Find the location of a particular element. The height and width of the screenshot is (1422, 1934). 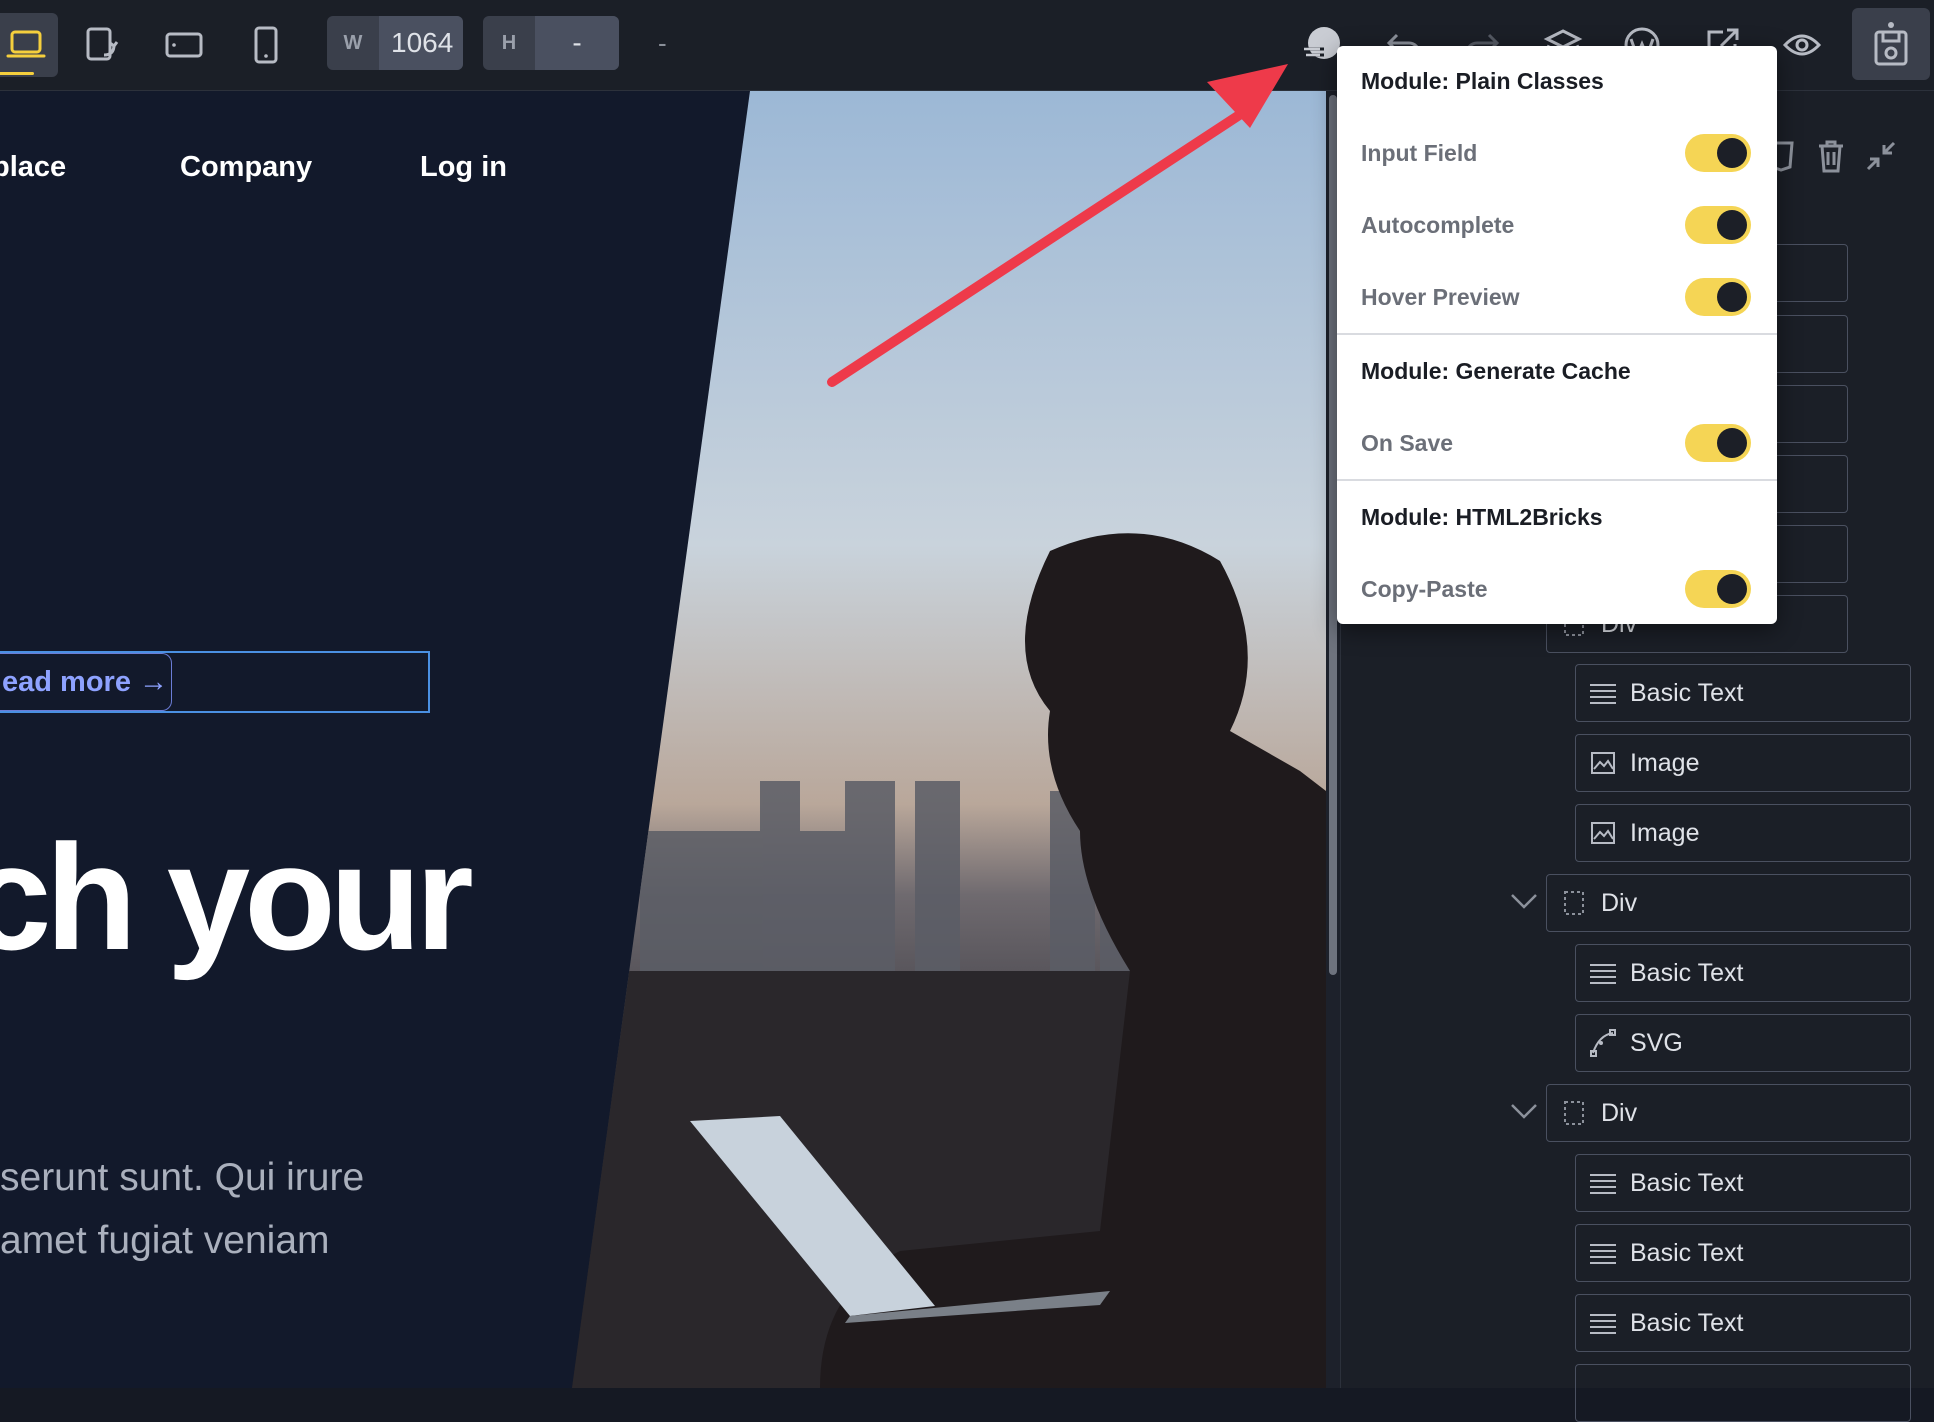

hero-paragraph-line-2: amet fugiat veniam is located at coordinates (165, 1240).